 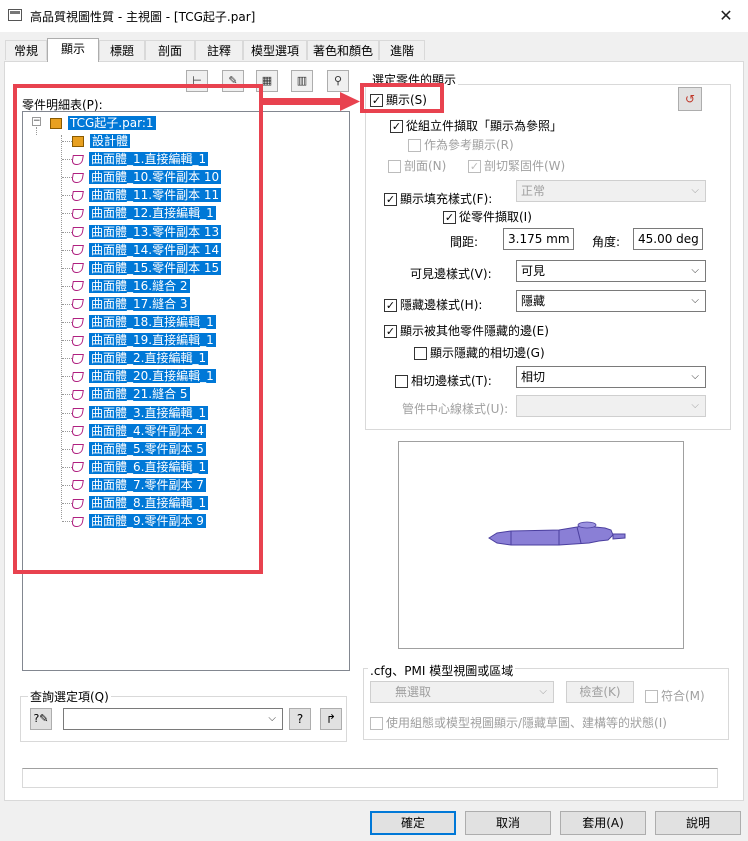 I want to click on hidden-edge-checkbox: ✓ 隱藏邊樣式(H):, so click(x=433, y=304).